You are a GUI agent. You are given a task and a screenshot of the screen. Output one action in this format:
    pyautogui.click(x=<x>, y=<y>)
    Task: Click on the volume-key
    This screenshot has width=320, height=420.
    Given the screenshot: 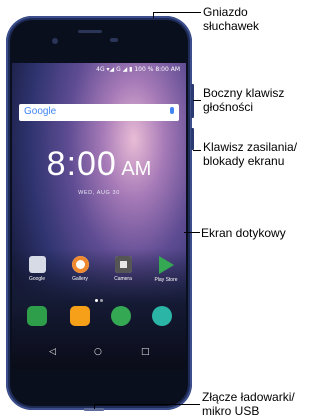 What is the action you would take?
    pyautogui.click(x=192, y=101)
    